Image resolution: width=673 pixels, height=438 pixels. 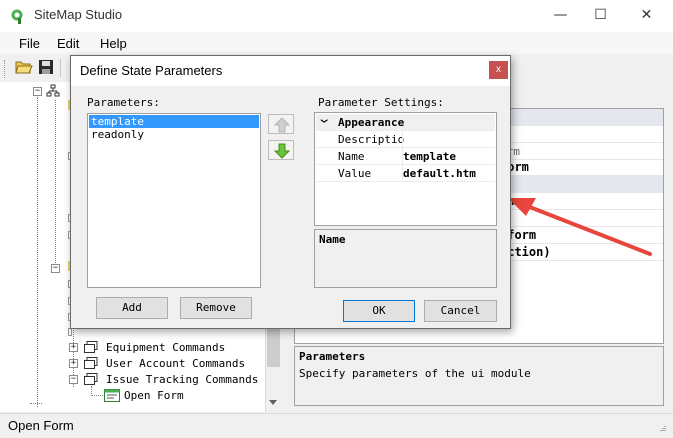 I want to click on settings-category-appearance: ❯ Appearance, so click(x=405, y=122).